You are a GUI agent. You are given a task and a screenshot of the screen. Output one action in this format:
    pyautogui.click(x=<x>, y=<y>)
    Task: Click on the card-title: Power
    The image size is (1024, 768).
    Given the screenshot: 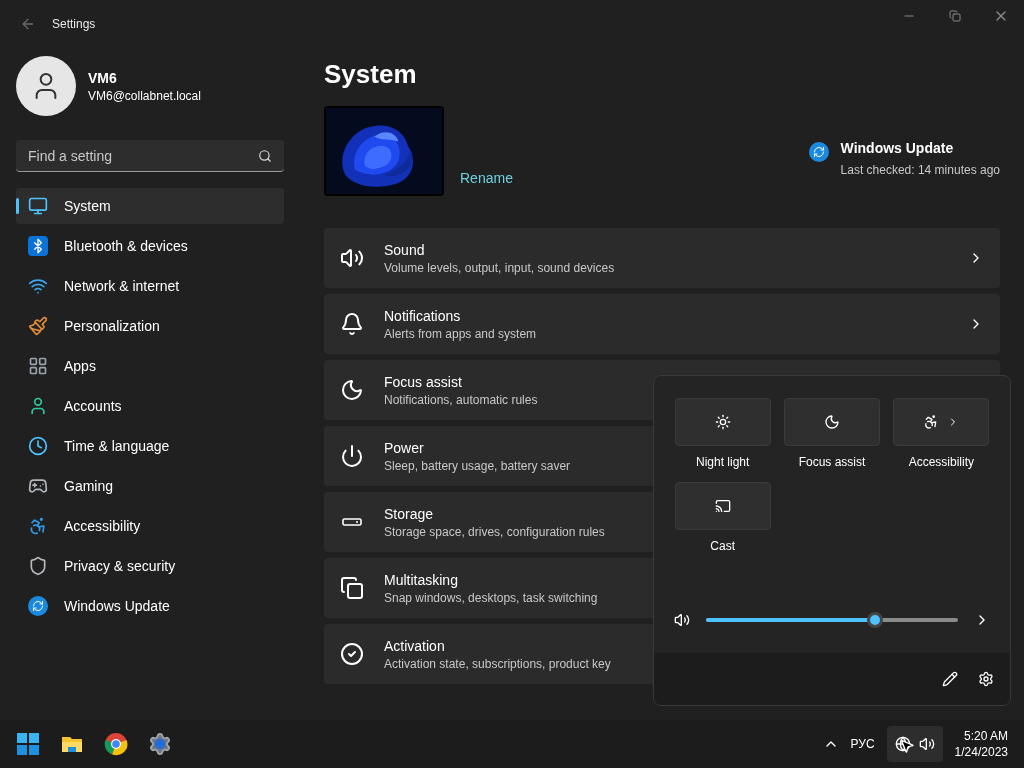 What is the action you would take?
    pyautogui.click(x=404, y=448)
    